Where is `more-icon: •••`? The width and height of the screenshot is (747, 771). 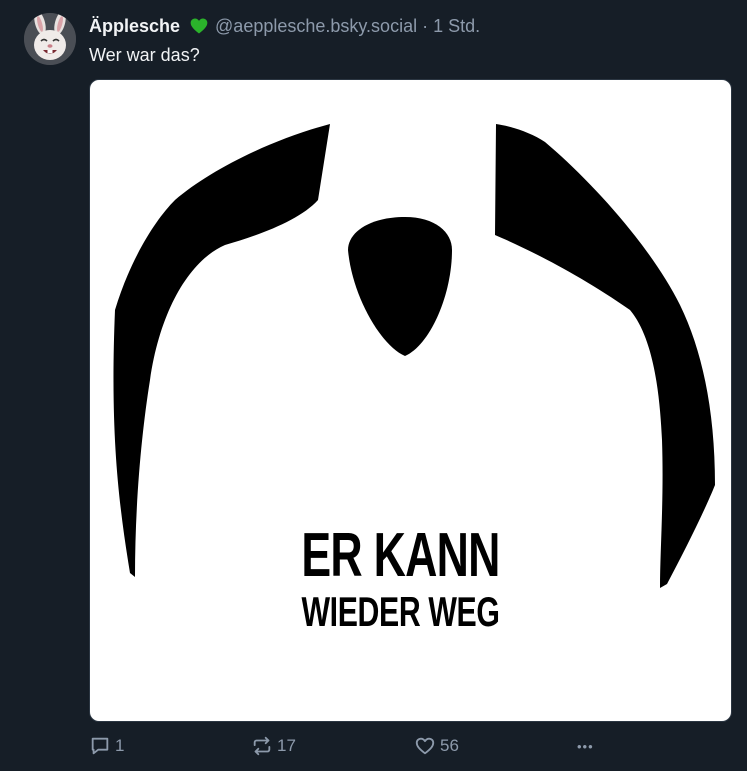
more-icon: ••• is located at coordinates (585, 746).